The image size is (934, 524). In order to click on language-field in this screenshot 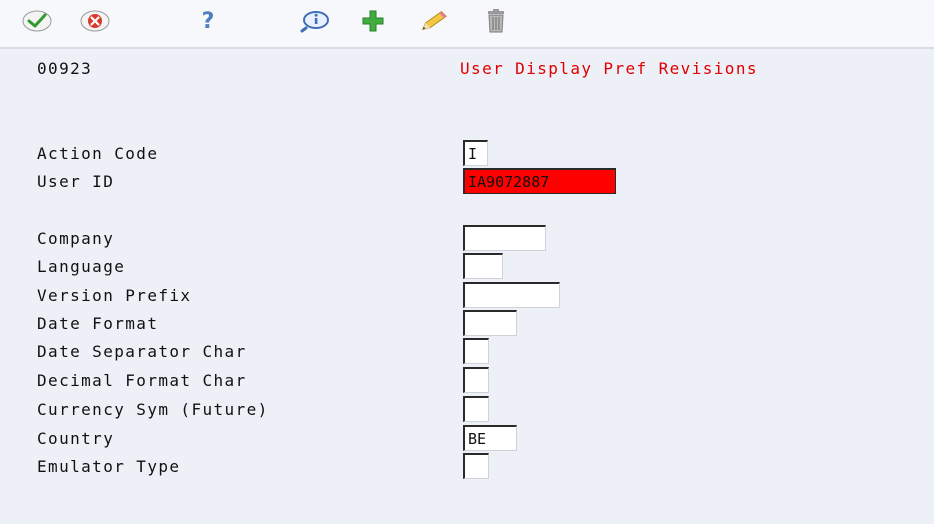, I will do `click(483, 266)`.